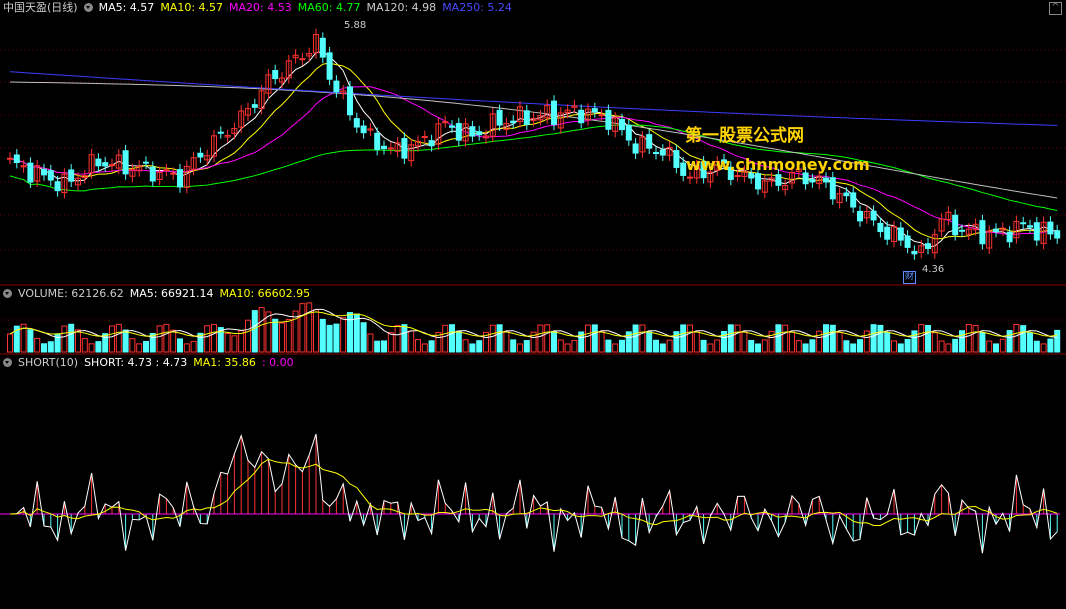 The height and width of the screenshot is (609, 1066). Describe the element at coordinates (171, 293) in the screenshot. I see `volume-ma5-label: MA5: 66921.14` at that location.